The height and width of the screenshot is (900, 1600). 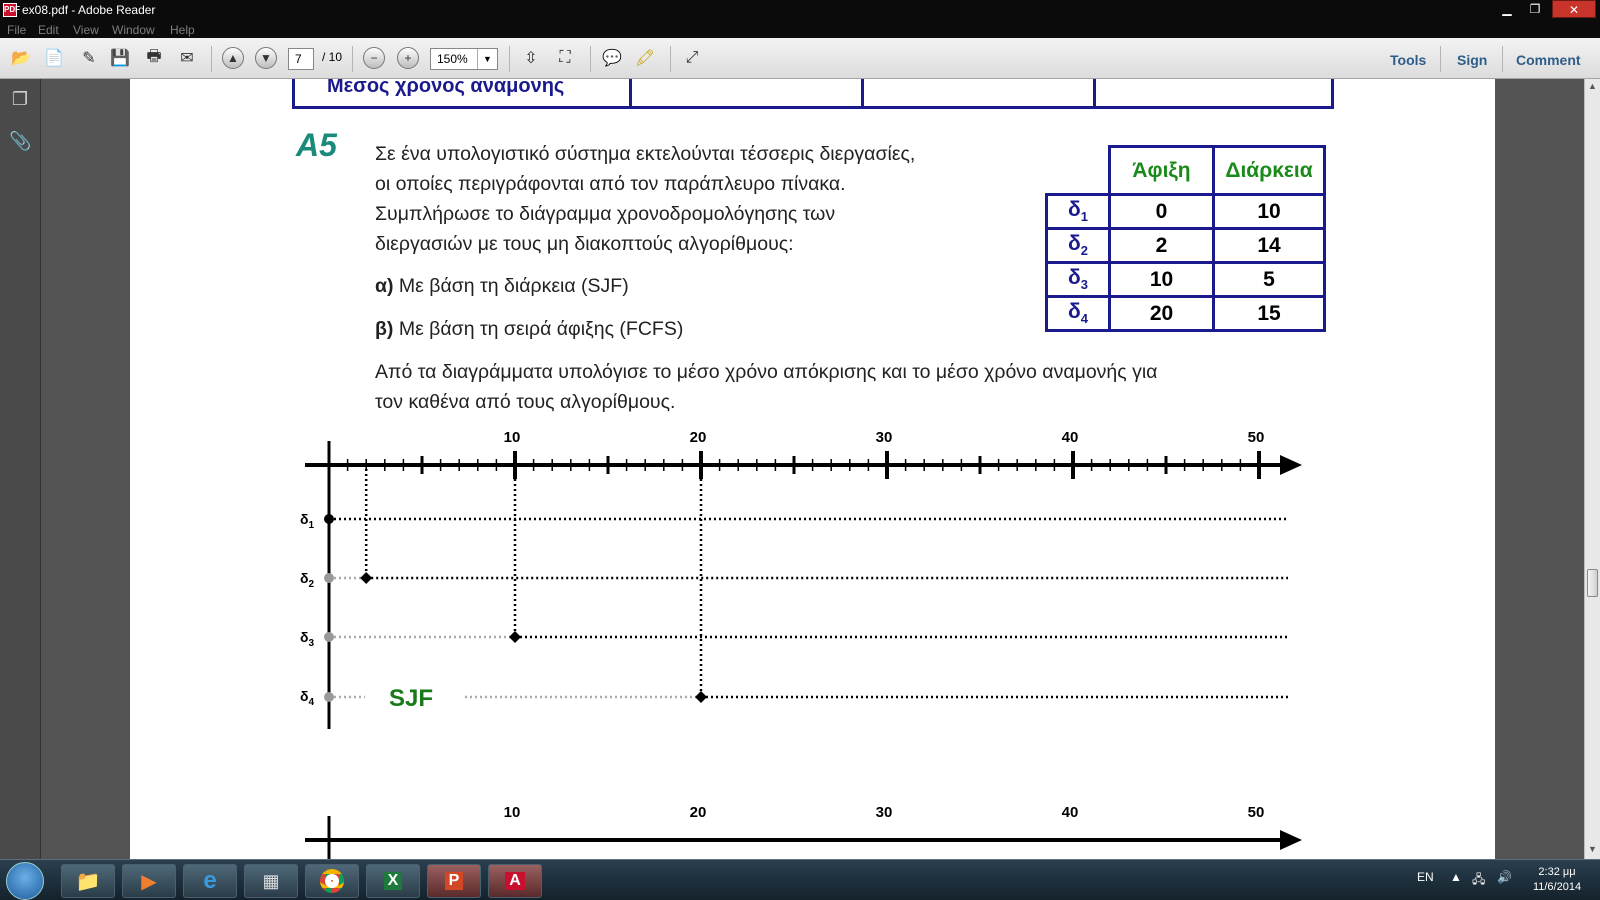 I want to click on internet-explorer-taskbar-icon: e, so click(x=210, y=881).